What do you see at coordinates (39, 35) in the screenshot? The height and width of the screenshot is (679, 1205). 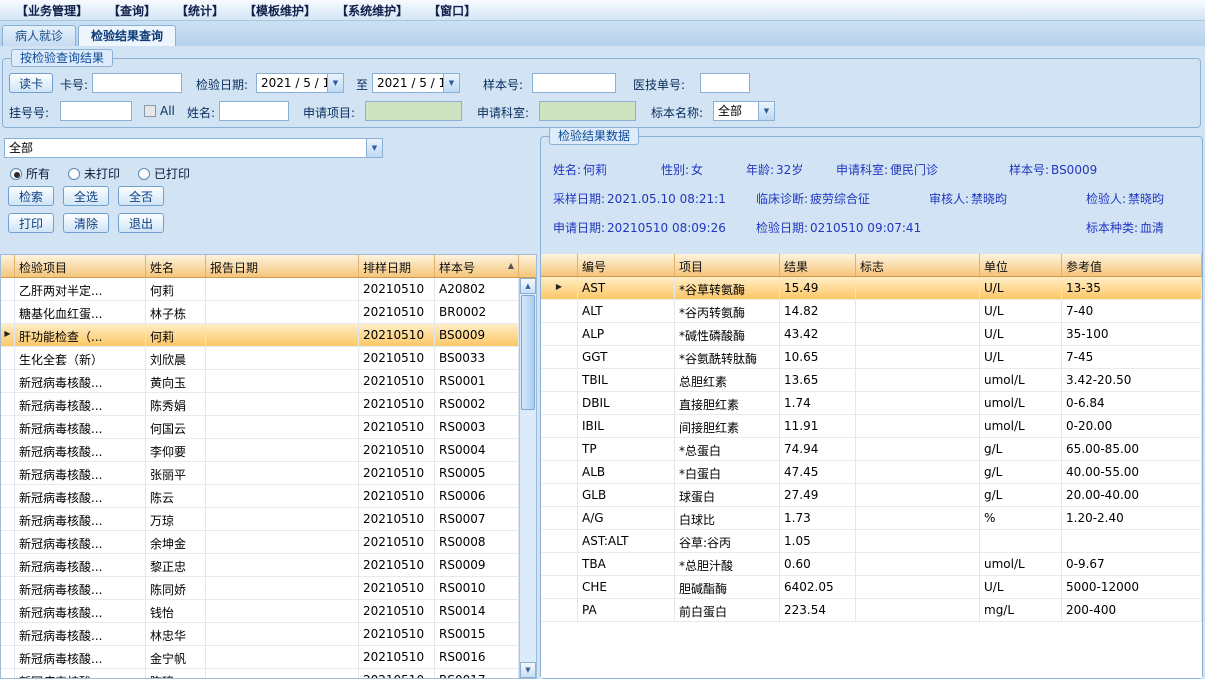 I see `tab-item: 病人就诊` at bounding box center [39, 35].